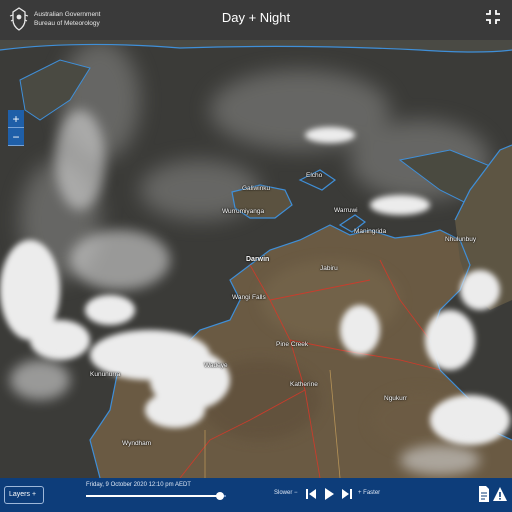 The width and height of the screenshot is (512, 512). Describe the element at coordinates (105, 374) in the screenshot. I see `place-kununurra: Kununurra` at that location.